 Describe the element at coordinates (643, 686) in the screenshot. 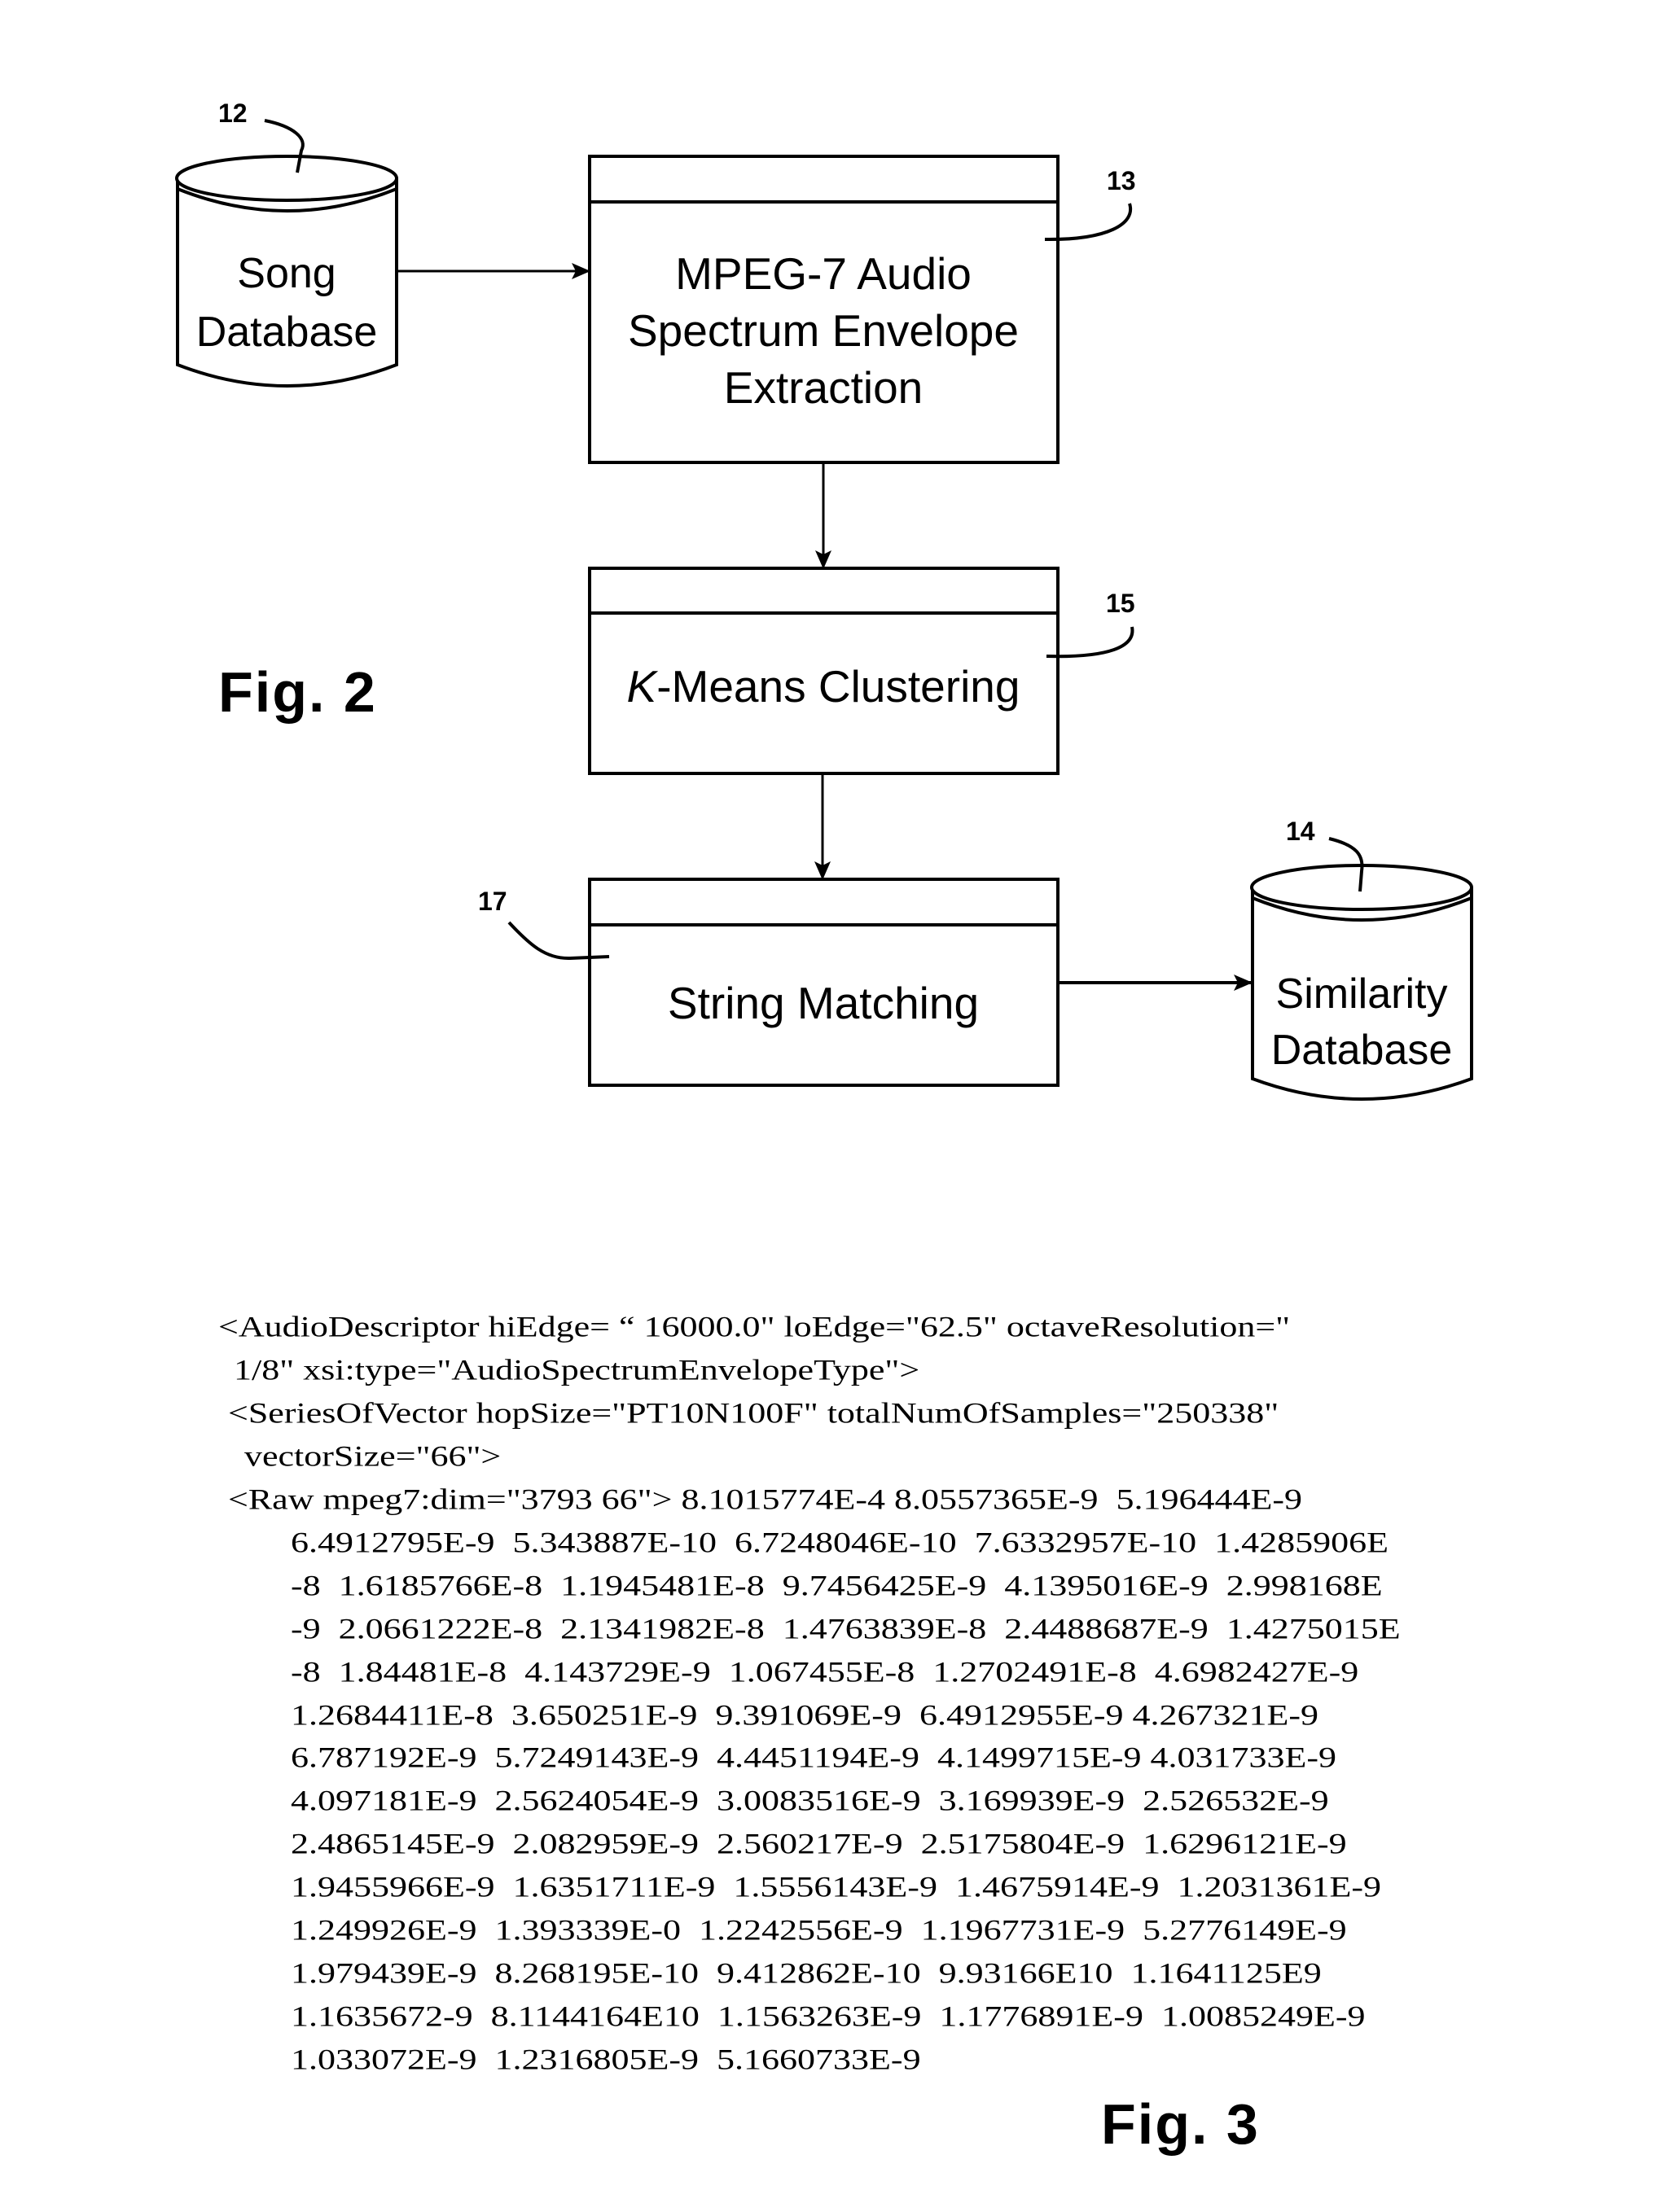

I see `kmeans-label-k: K` at that location.